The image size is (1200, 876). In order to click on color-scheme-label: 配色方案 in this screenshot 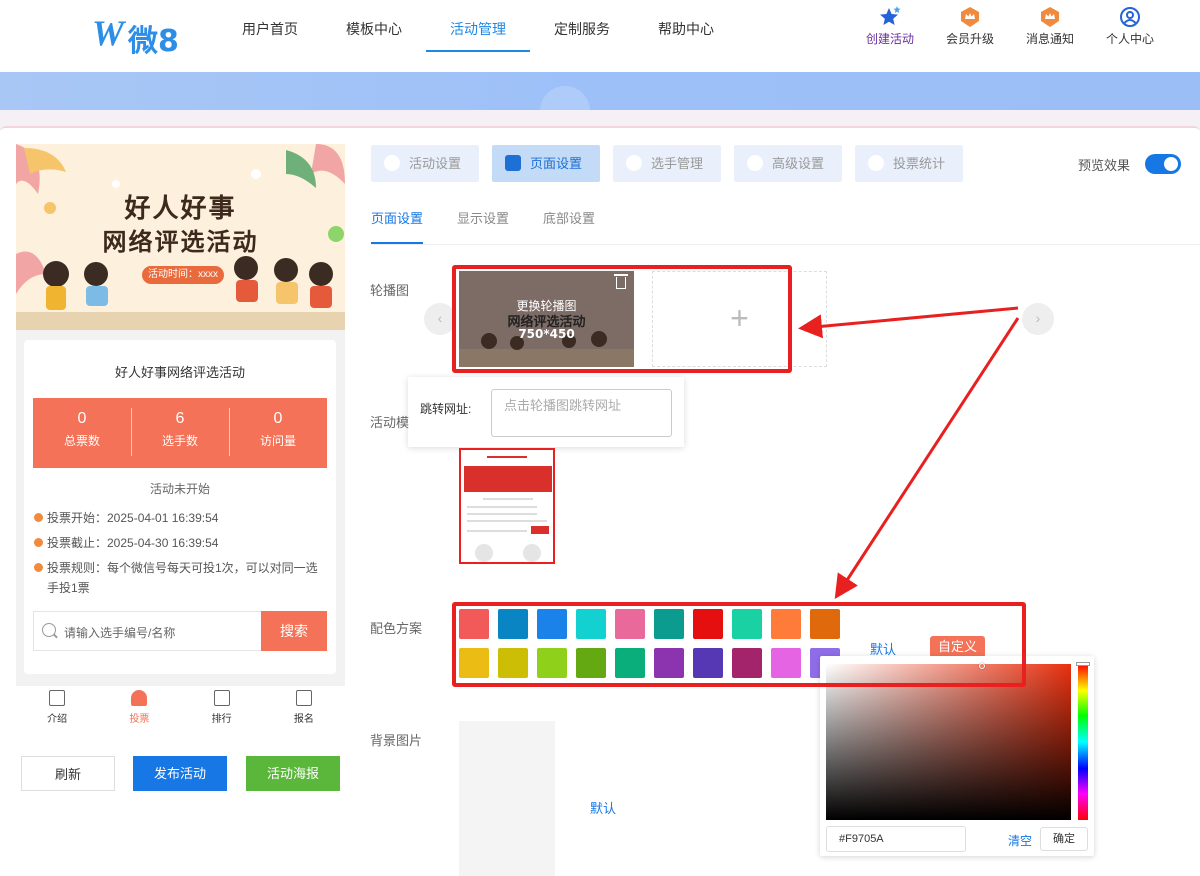, I will do `click(396, 628)`.